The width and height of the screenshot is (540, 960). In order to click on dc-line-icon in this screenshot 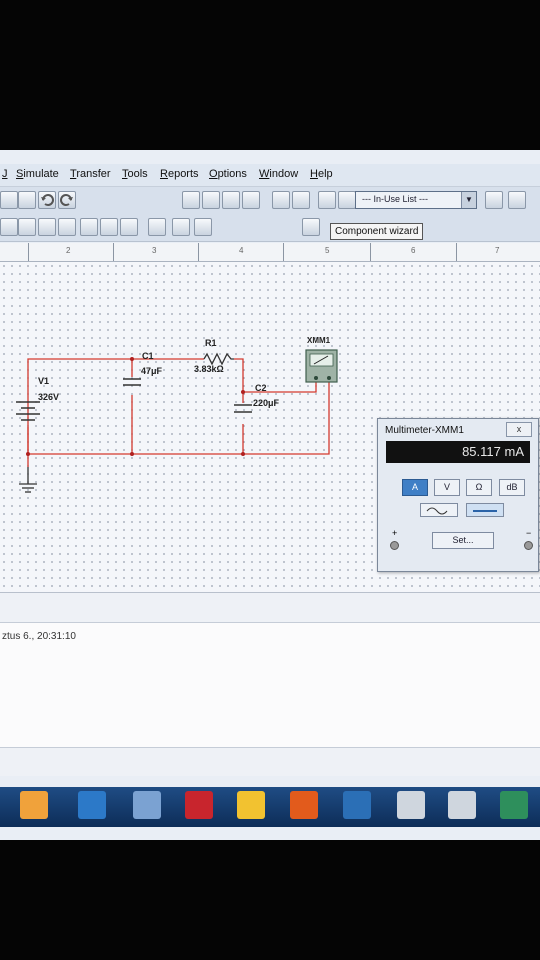, I will do `click(485, 511)`.